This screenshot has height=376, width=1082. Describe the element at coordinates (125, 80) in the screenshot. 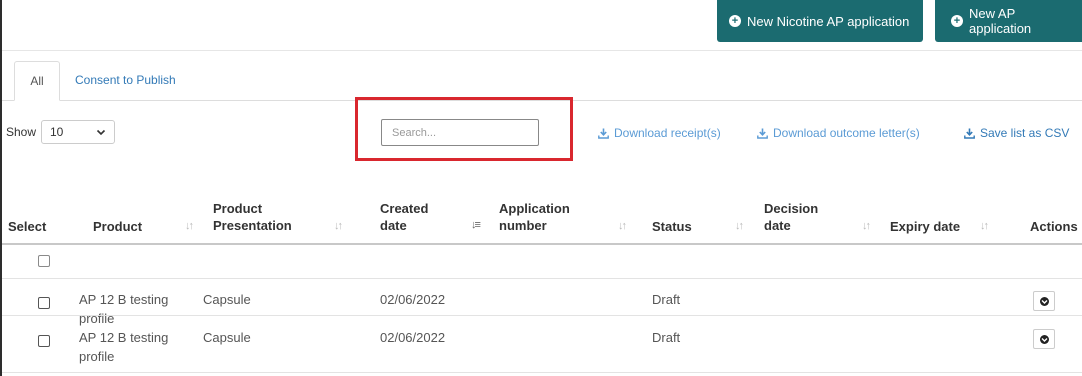

I see `tab-consent-to-publish: Consent to Publish` at that location.